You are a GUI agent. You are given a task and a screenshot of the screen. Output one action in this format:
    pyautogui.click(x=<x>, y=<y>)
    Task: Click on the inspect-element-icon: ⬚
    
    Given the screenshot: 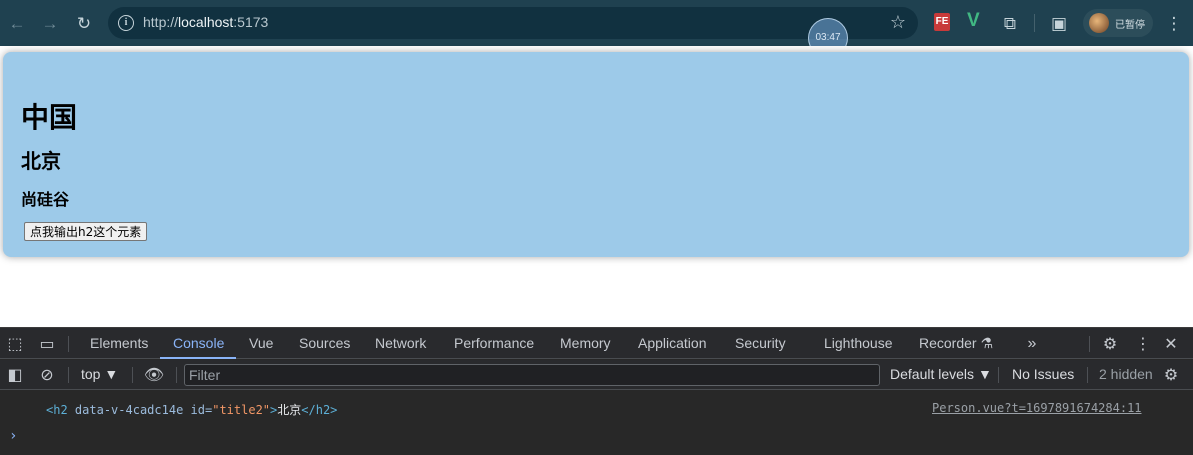 What is the action you would take?
    pyautogui.click(x=15, y=344)
    